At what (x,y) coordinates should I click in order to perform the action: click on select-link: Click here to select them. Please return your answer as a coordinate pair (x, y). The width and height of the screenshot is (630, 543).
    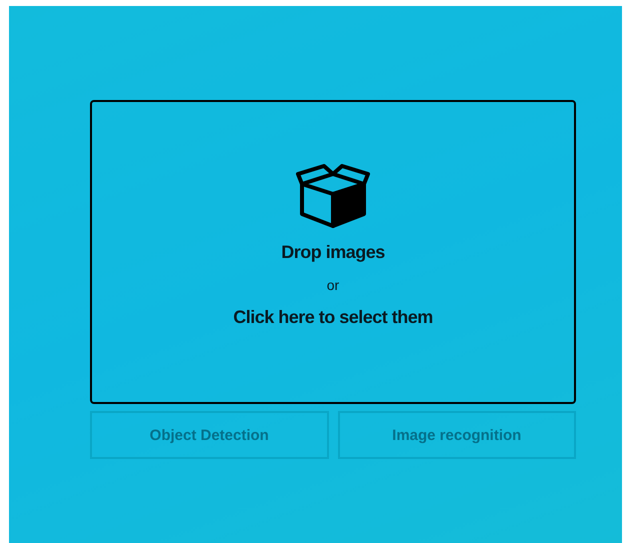
    Looking at the image, I should click on (333, 317).